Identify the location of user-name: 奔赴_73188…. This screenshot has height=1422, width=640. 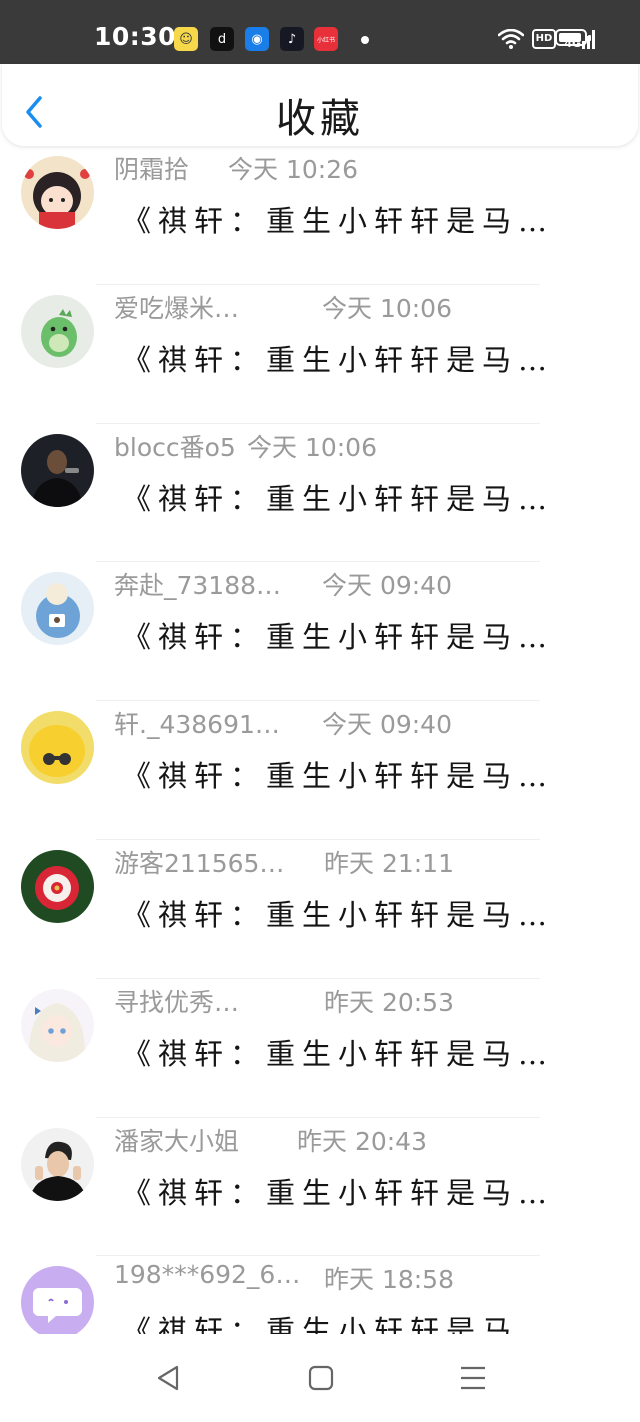
(197, 584).